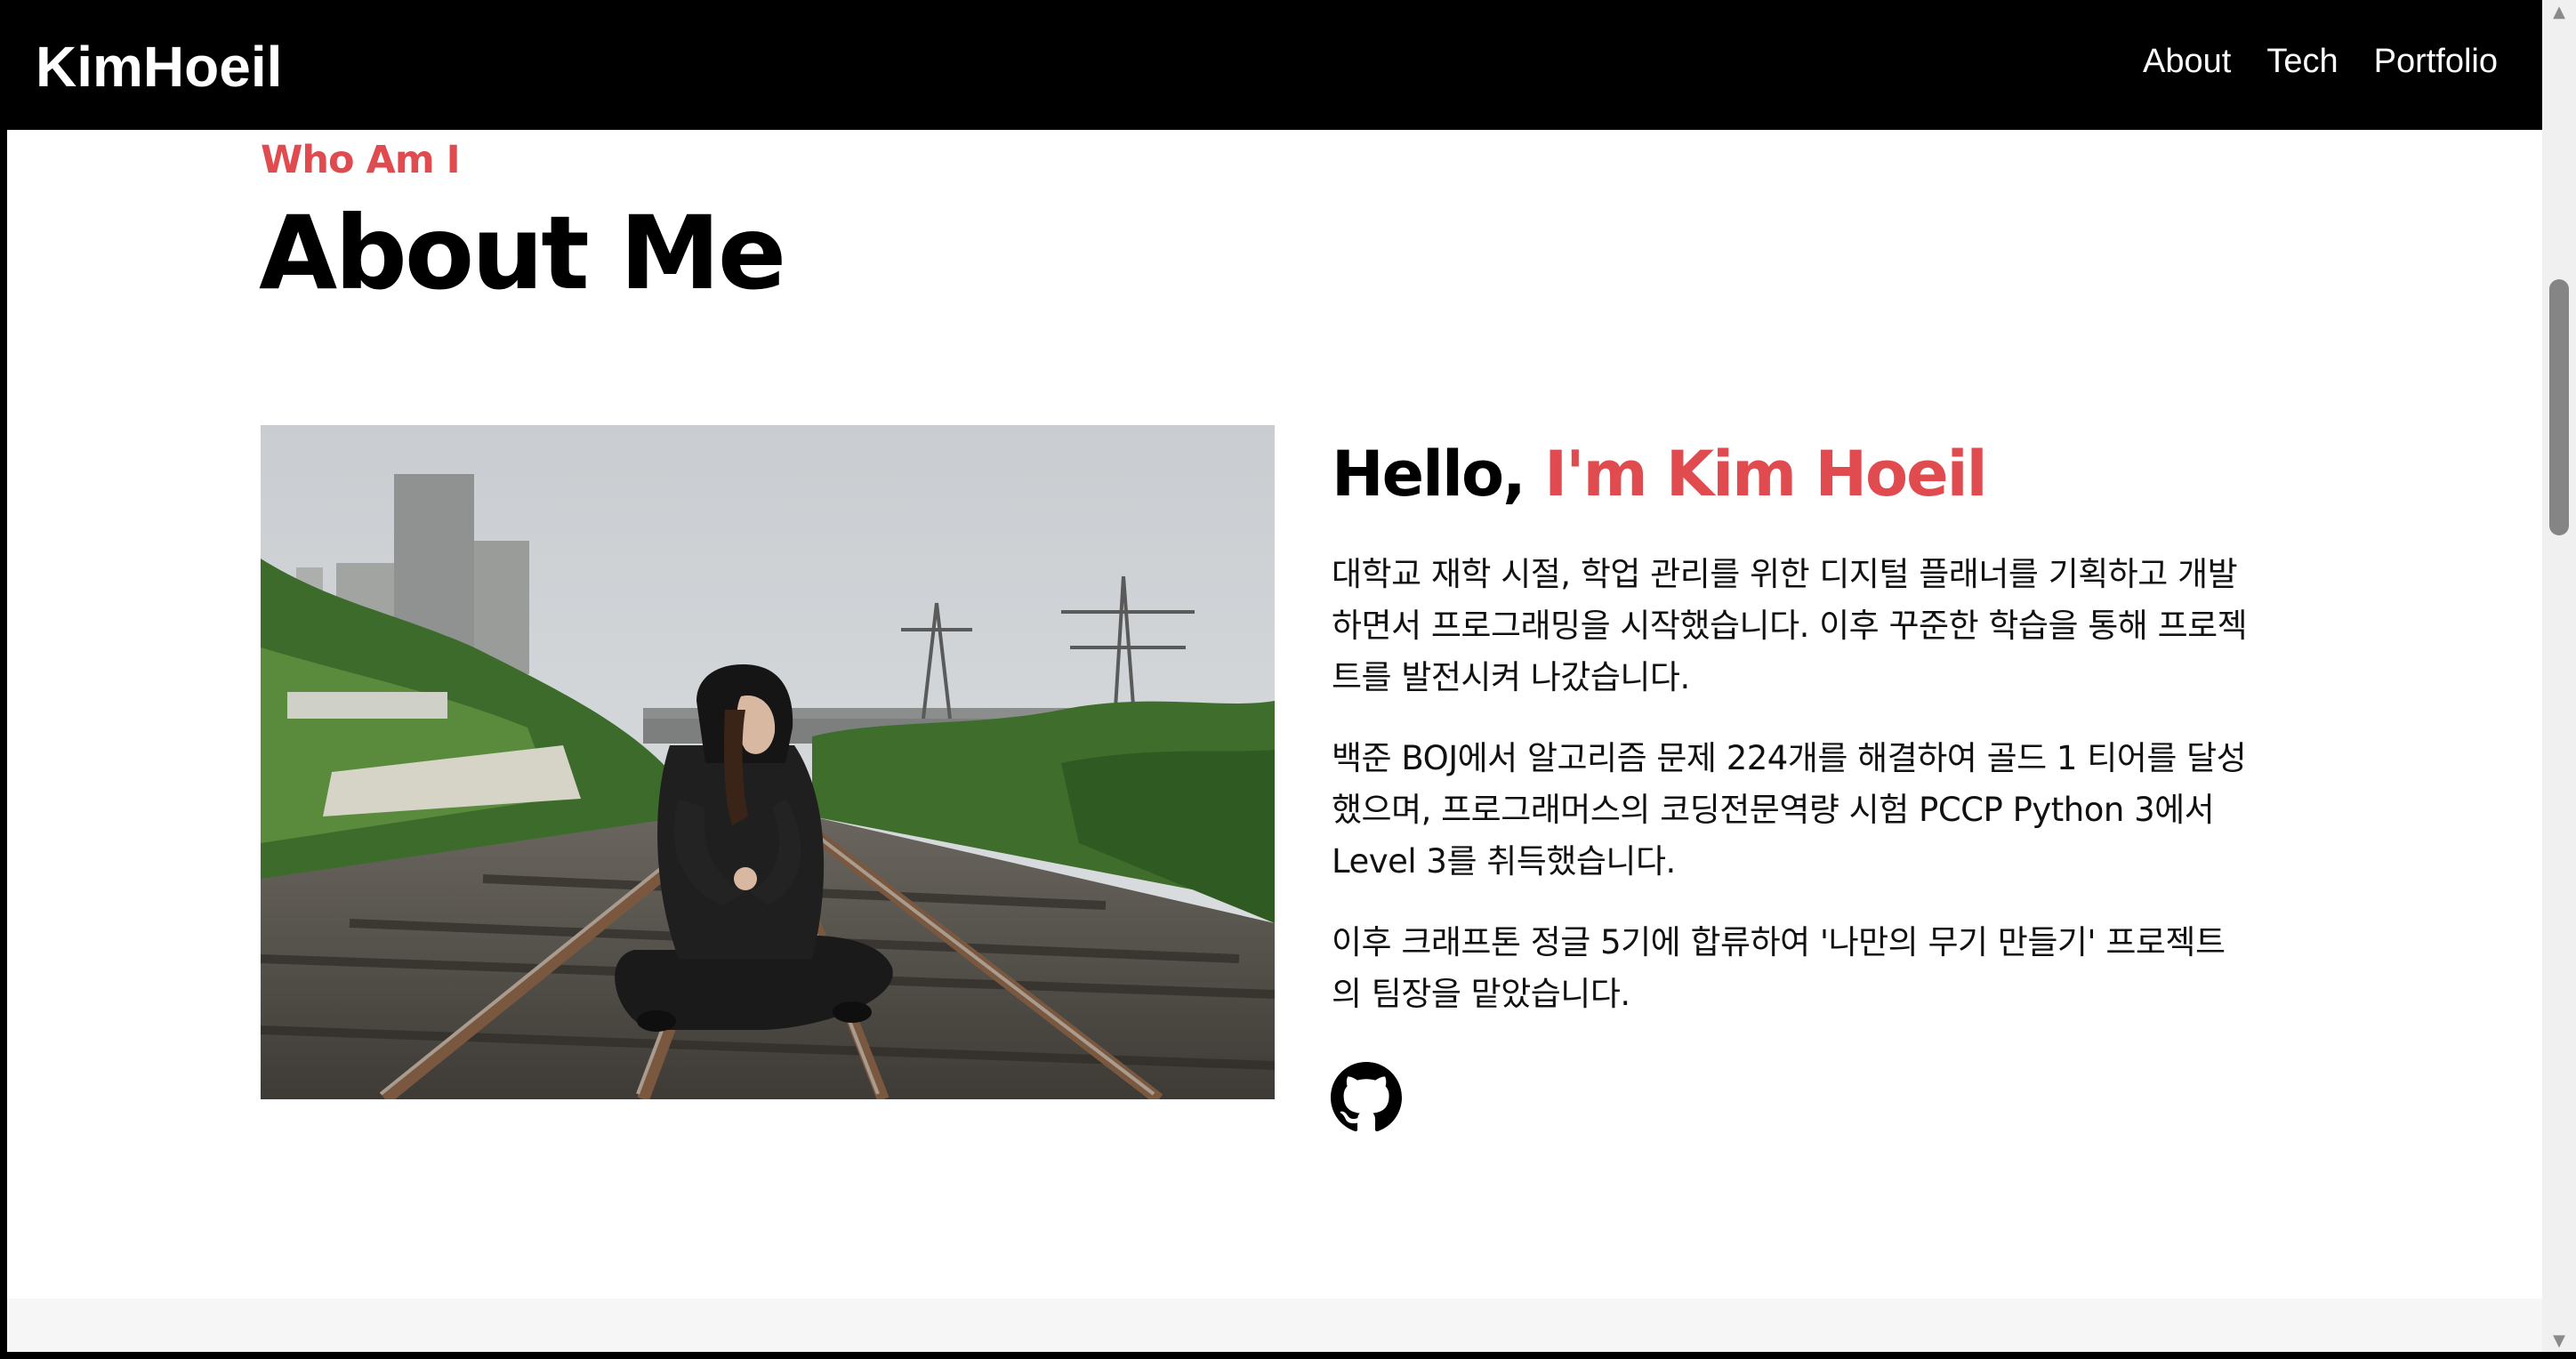 Image resolution: width=2576 pixels, height=1359 pixels. I want to click on hello-heading: Hello, I'm Kim Hoeil, so click(1660, 474).